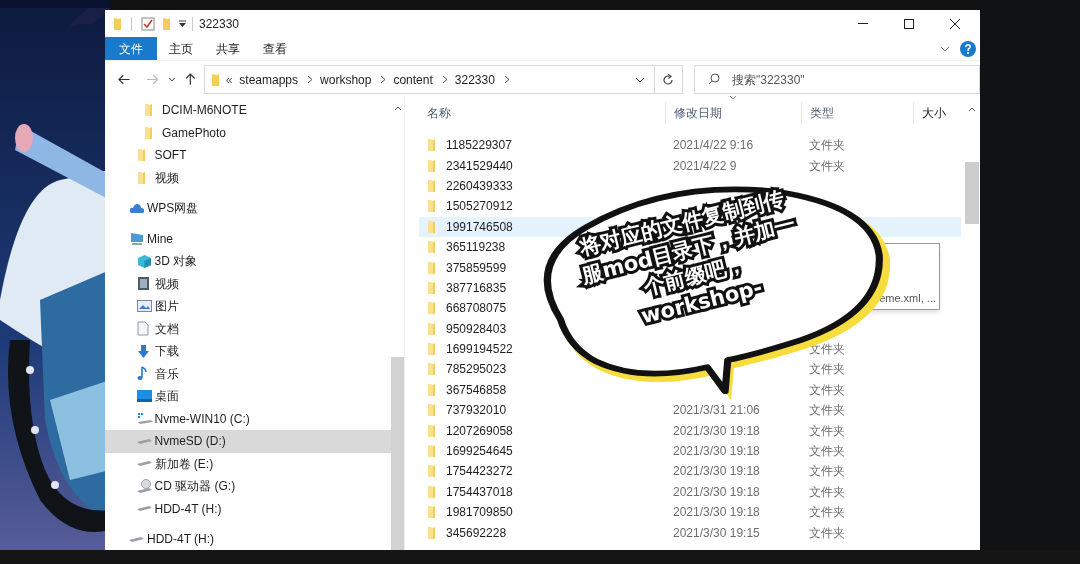 The width and height of the screenshot is (1080, 564). What do you see at coordinates (479, 512) in the screenshot?
I see `file-name: 1981709850` at bounding box center [479, 512].